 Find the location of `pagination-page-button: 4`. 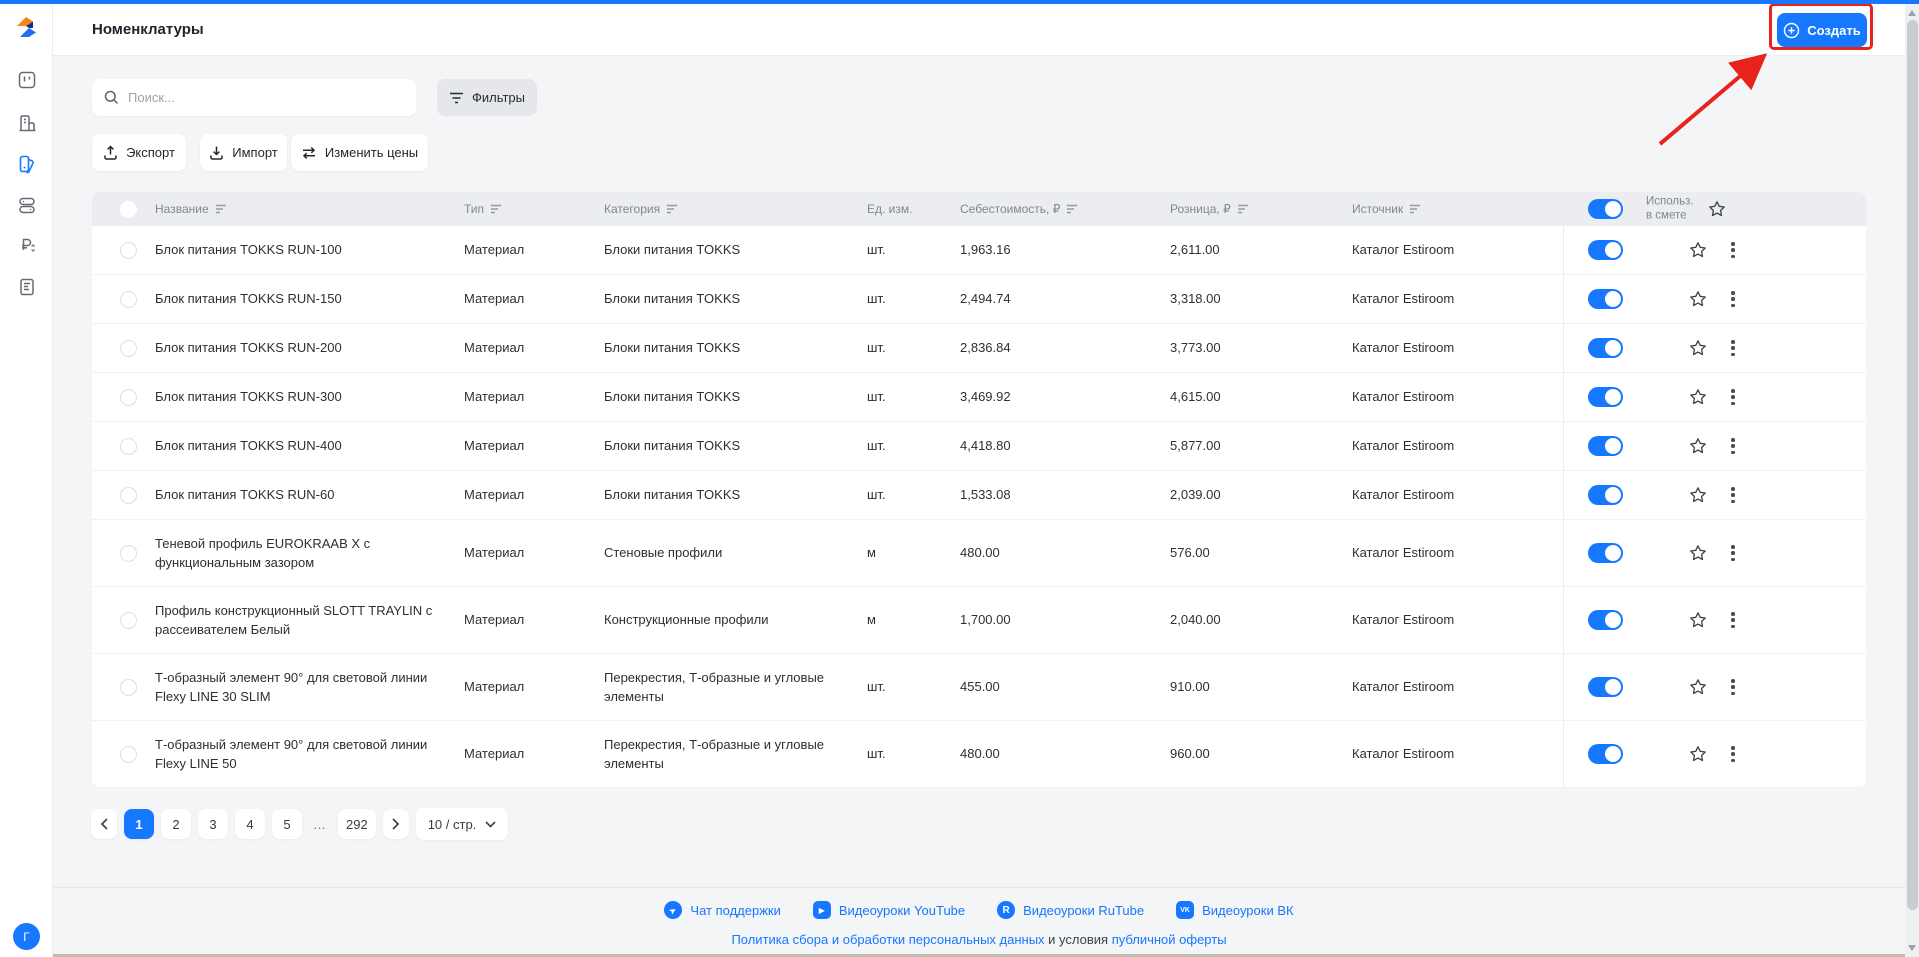

pagination-page-button: 4 is located at coordinates (250, 824).